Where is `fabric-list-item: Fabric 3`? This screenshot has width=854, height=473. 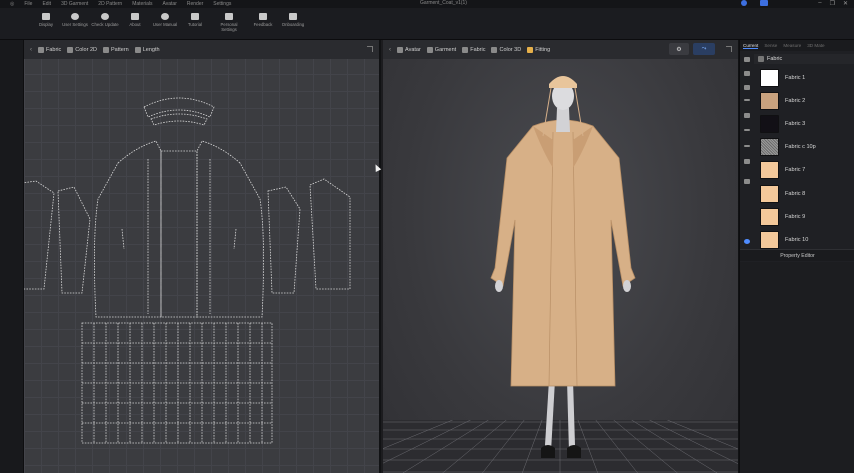
fabric-list-item: Fabric 3 is located at coordinates (804, 123).